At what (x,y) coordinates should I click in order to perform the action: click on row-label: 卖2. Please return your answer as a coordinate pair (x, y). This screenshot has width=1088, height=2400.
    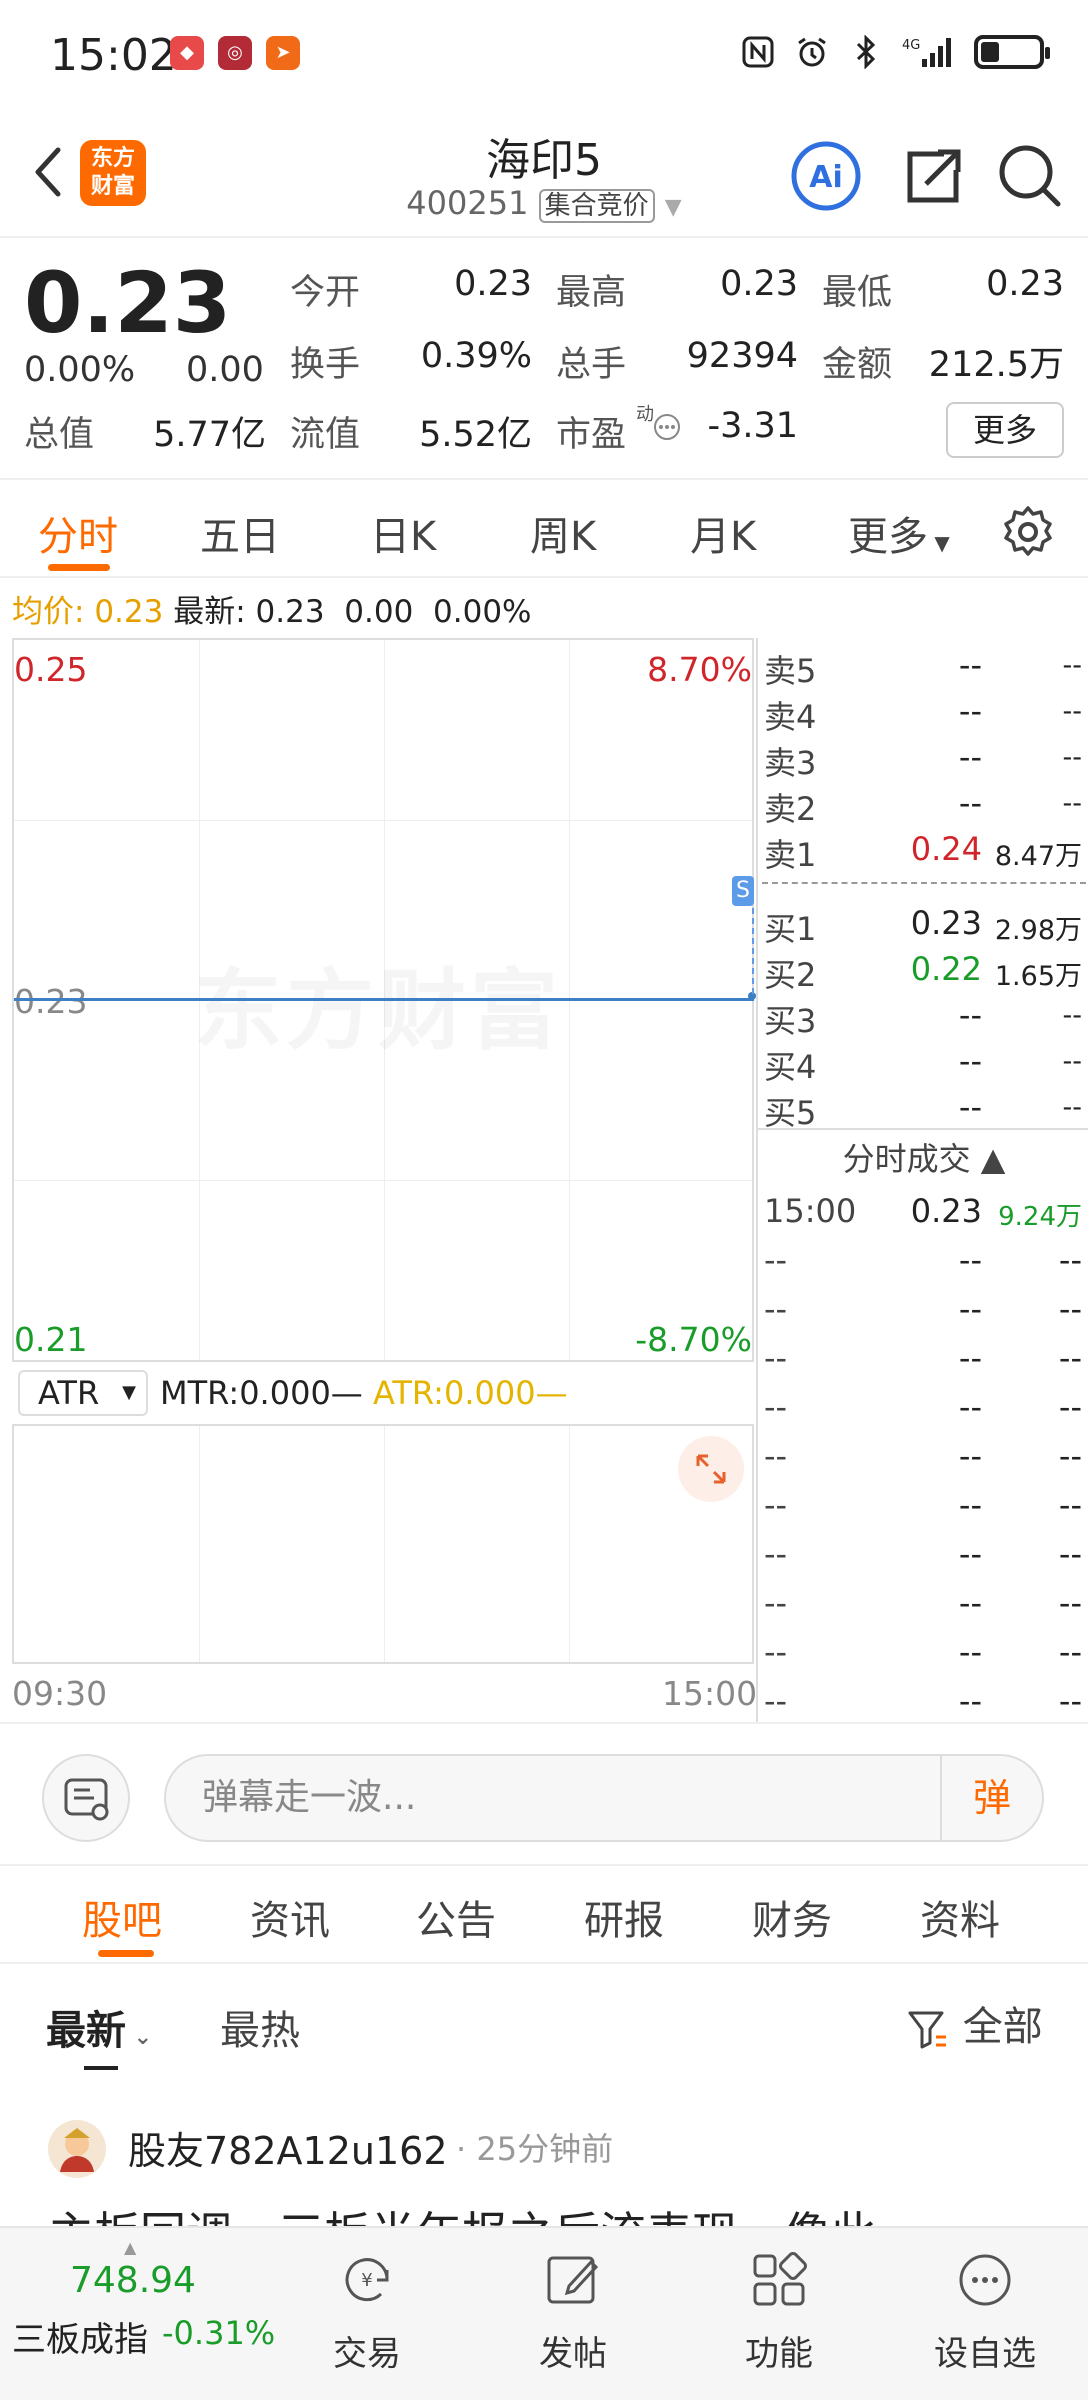
    Looking at the image, I should click on (790, 809).